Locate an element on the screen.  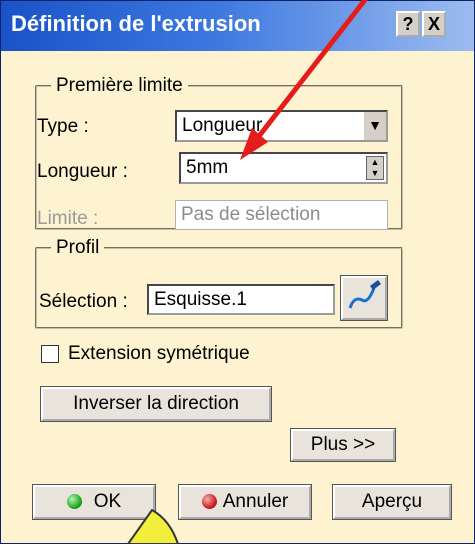
annotation-arrow-line is located at coordinates (311, 71).